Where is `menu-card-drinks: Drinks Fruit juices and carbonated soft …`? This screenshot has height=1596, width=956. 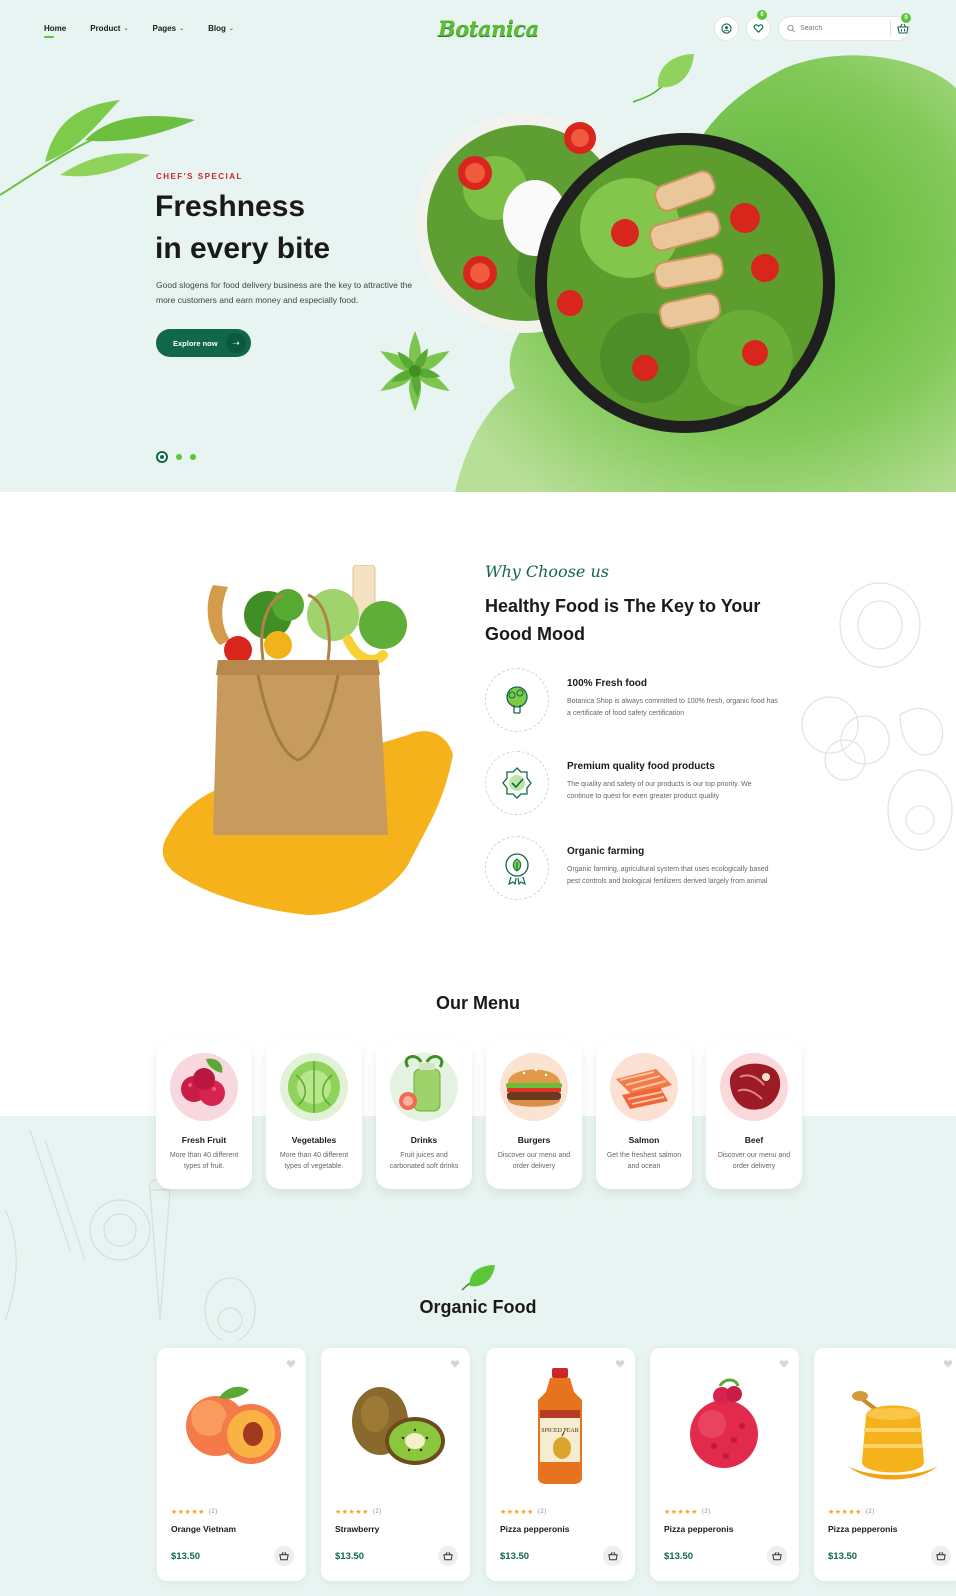 menu-card-drinks: Drinks Fruit juices and carbonated soft … is located at coordinates (424, 1115).